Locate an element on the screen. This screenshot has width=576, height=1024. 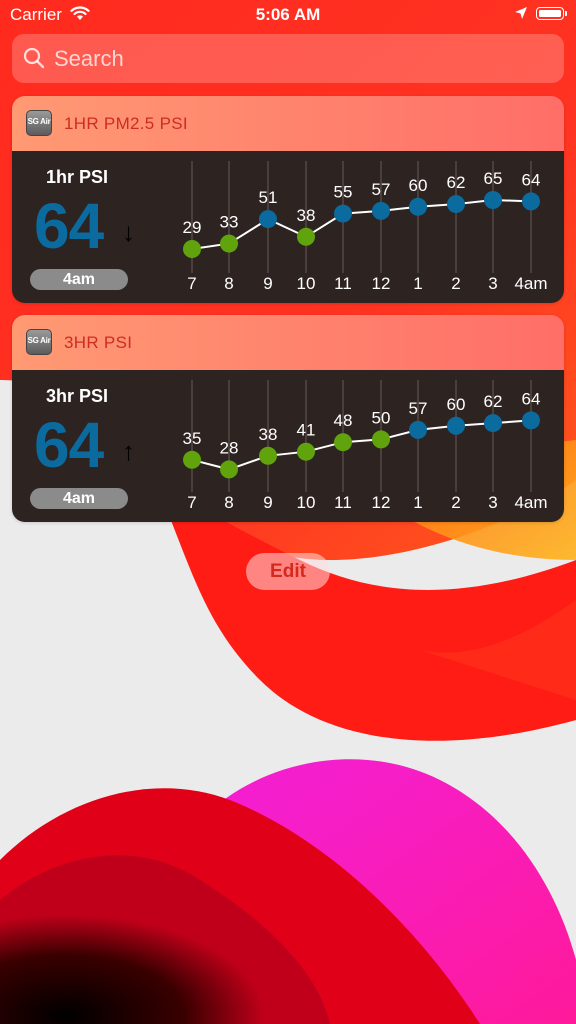
search-placeholder: Search is located at coordinates (89, 58).